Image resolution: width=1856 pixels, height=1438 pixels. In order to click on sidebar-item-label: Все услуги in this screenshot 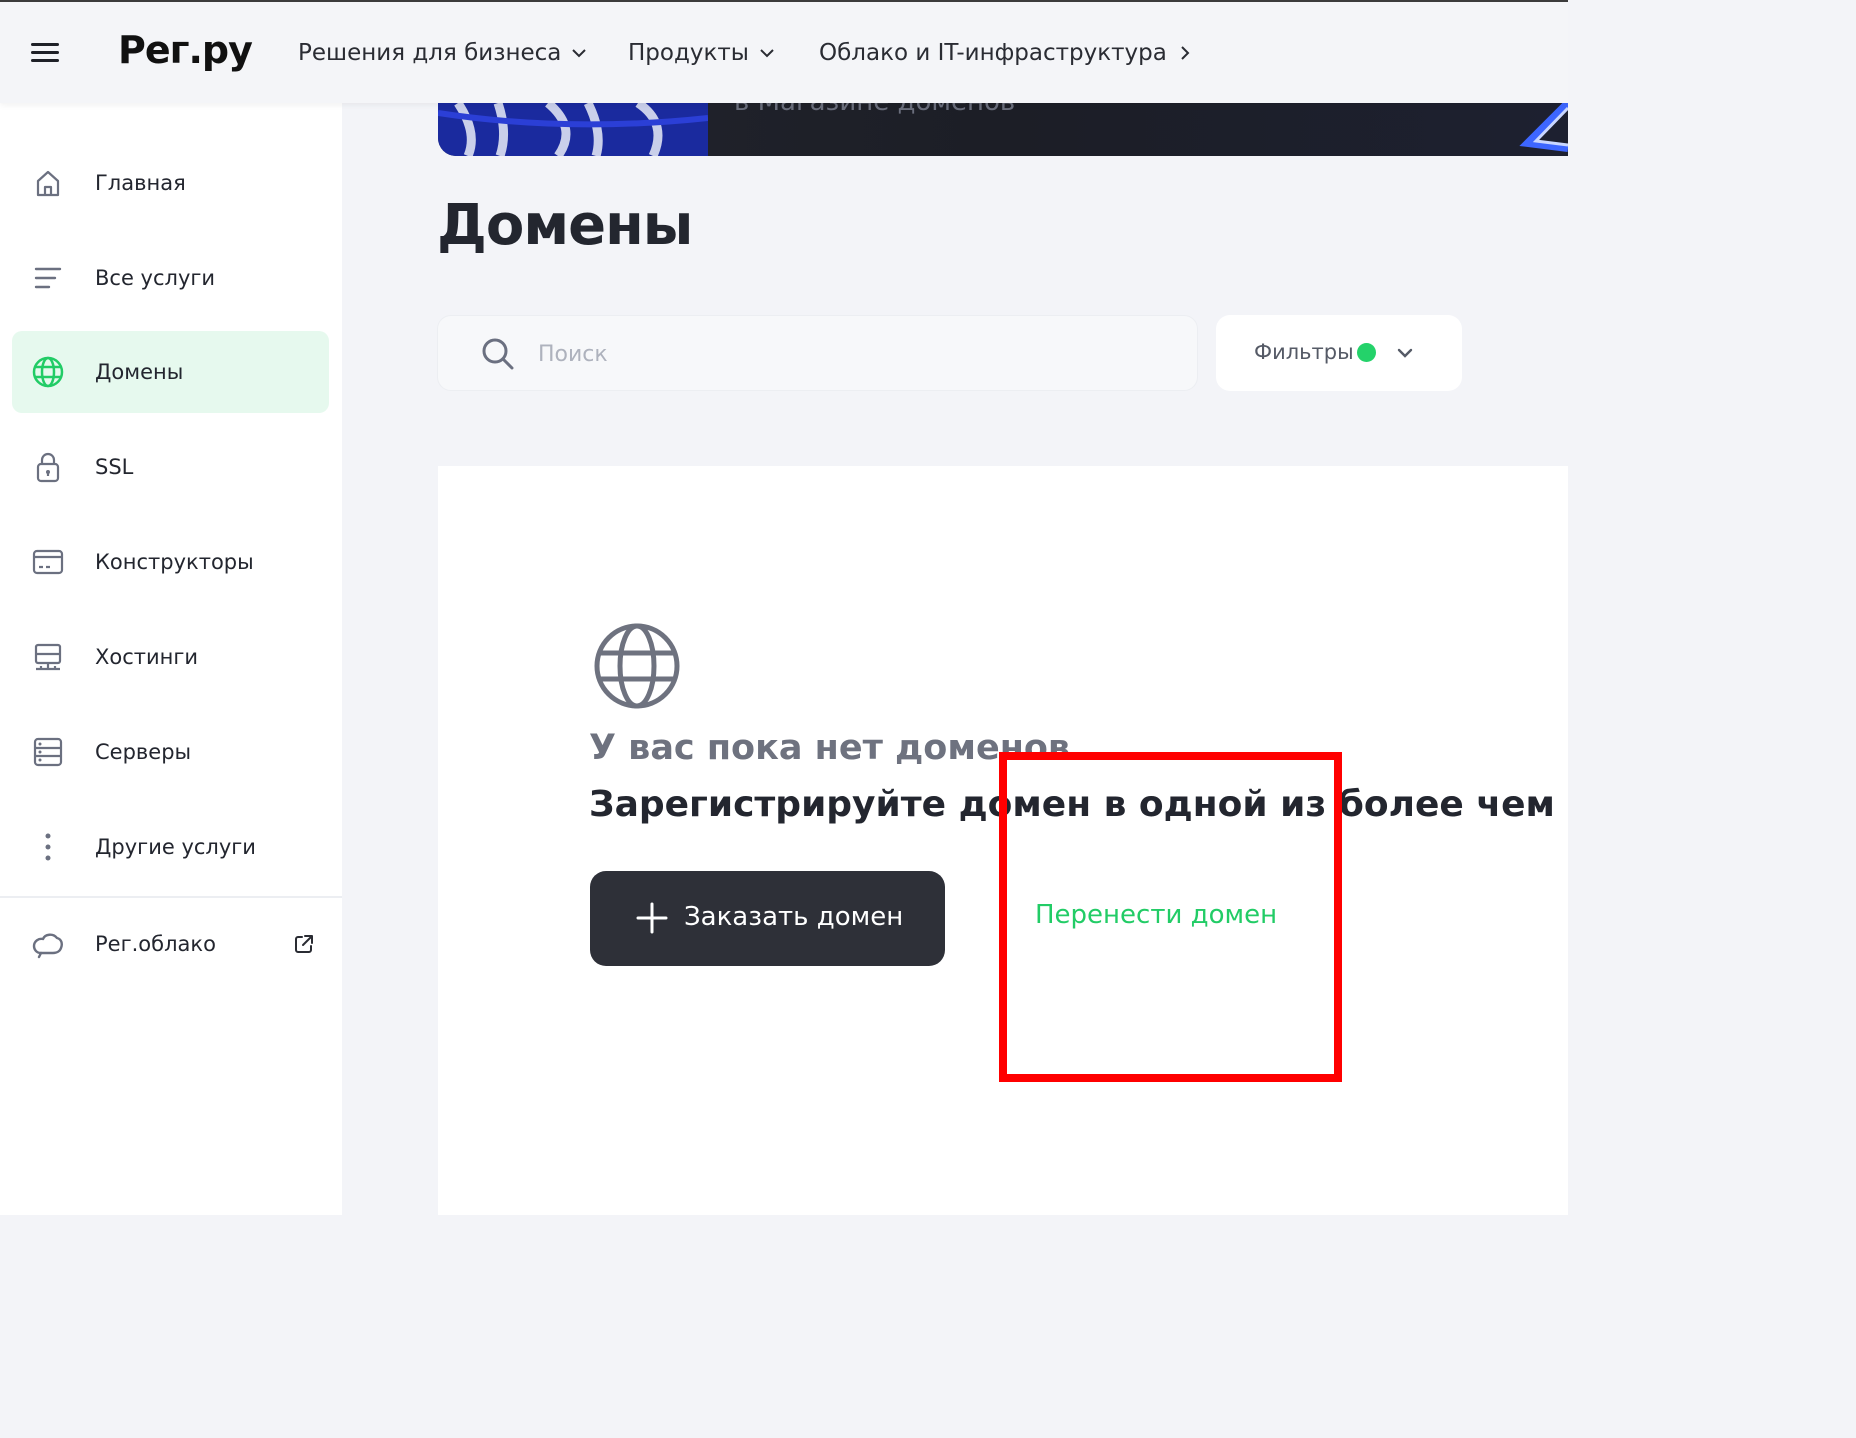, I will do `click(155, 278)`.